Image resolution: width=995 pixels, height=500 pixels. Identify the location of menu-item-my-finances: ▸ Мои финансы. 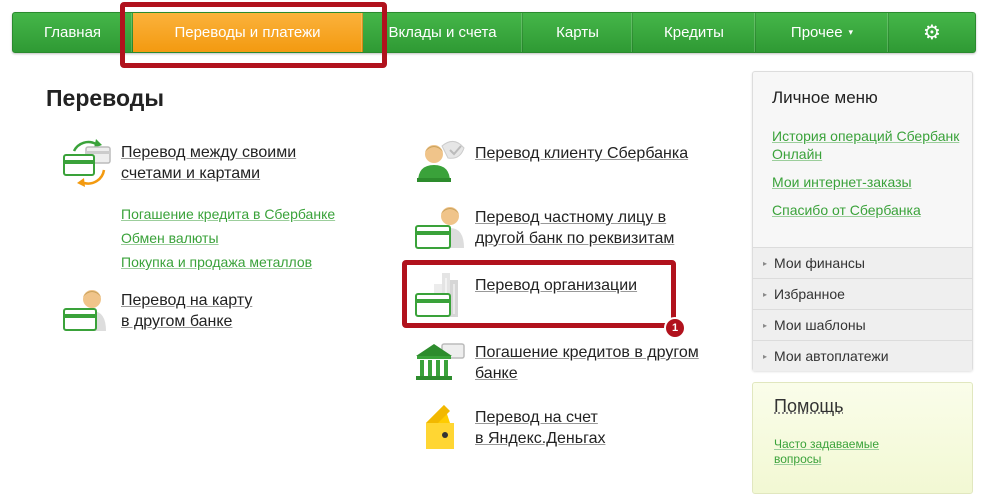
(862, 262).